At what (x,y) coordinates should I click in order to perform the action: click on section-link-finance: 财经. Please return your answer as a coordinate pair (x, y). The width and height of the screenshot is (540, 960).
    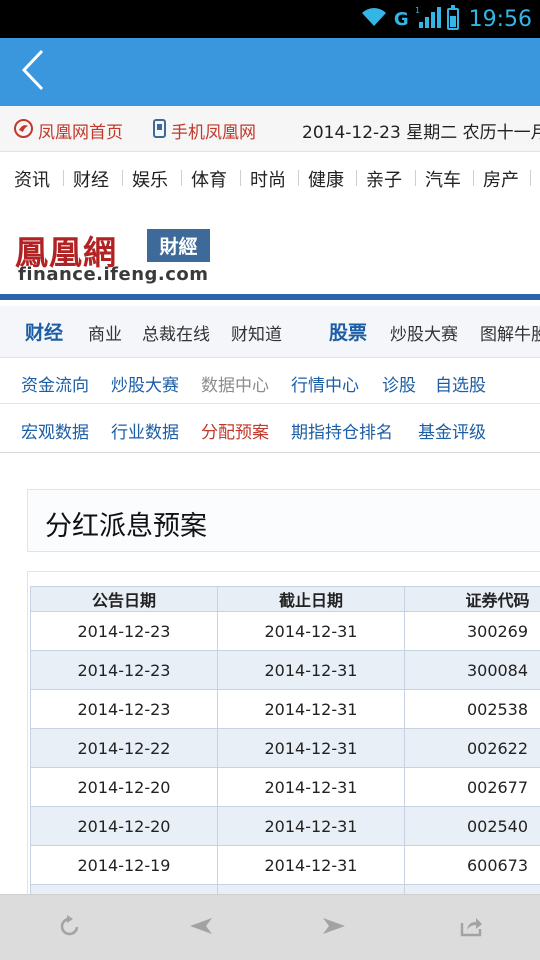
    Looking at the image, I should click on (44, 331).